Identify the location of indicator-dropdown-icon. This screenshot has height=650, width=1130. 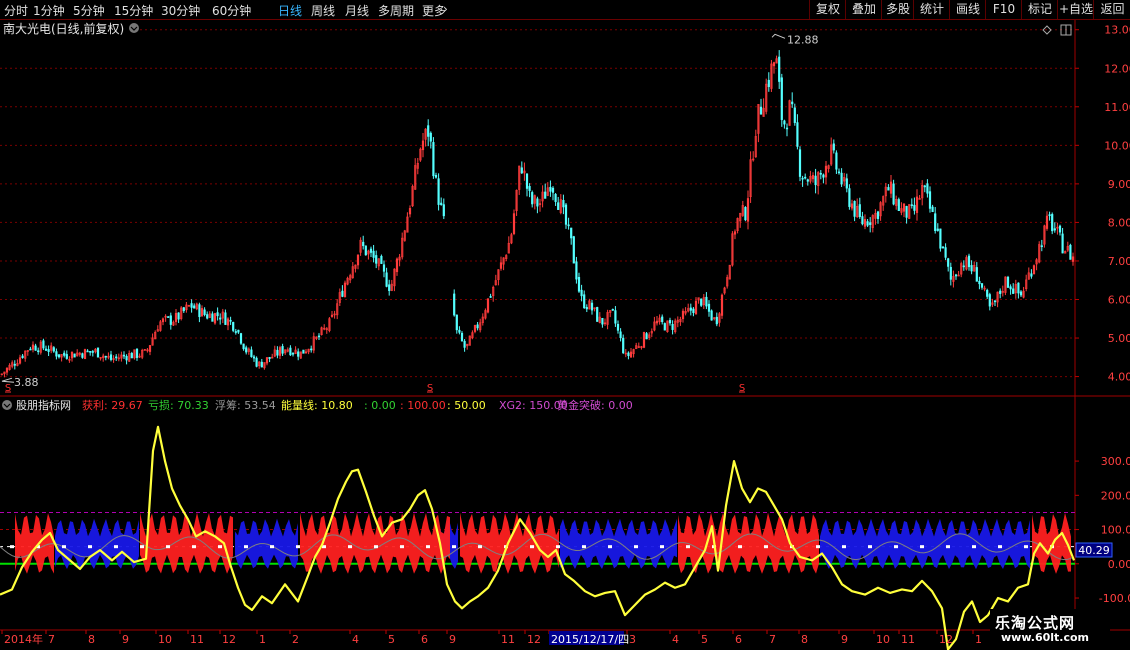
(7, 405).